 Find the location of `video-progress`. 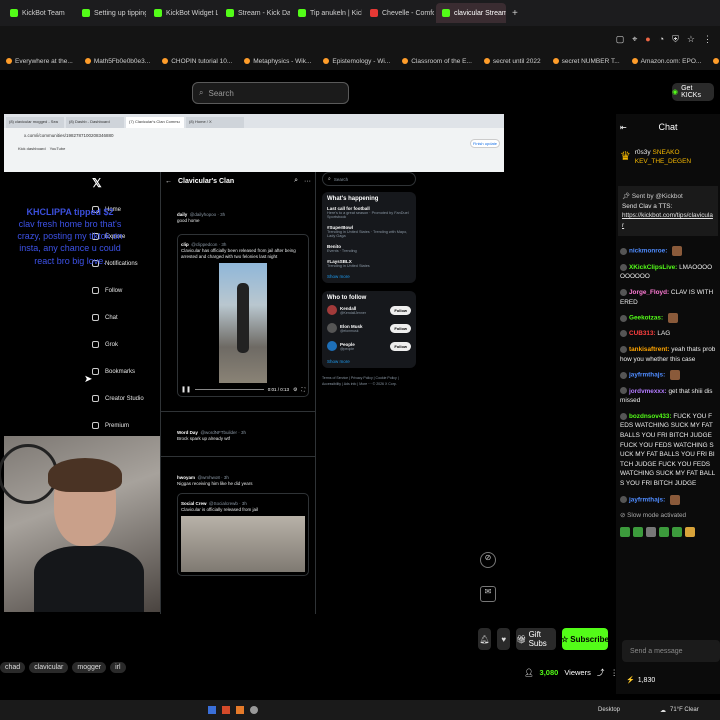

video-progress is located at coordinates (229, 390).